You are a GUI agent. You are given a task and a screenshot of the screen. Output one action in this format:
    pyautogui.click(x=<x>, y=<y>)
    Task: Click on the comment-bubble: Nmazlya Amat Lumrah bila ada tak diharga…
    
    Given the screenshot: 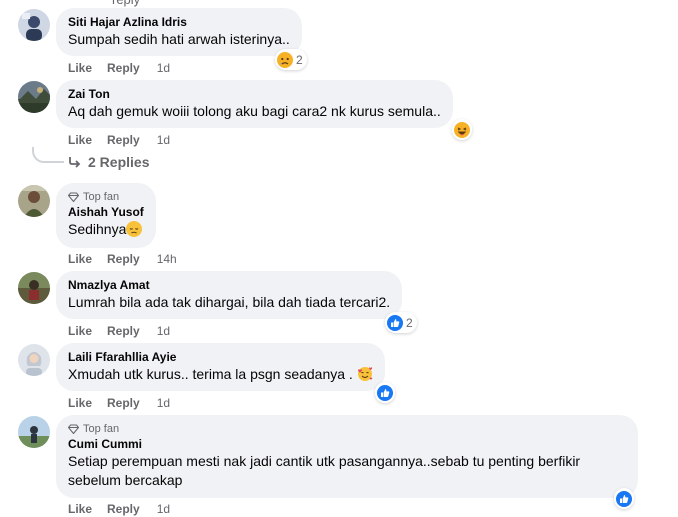 What is the action you would take?
    pyautogui.click(x=229, y=295)
    